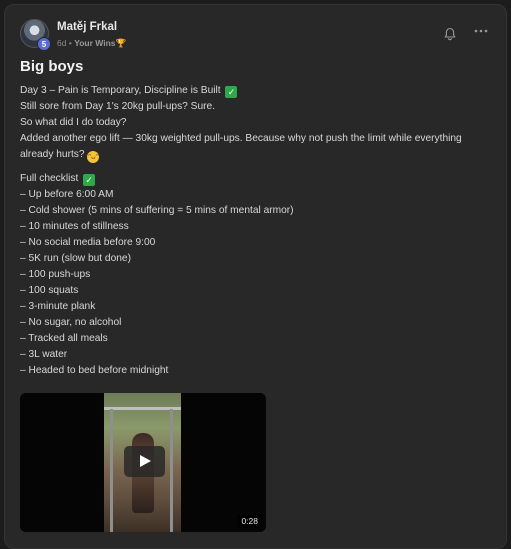 The height and width of the screenshot is (549, 511). What do you see at coordinates (255, 36) in the screenshot?
I see `post-header: 5 Matěj Frkal 6d • Your Wins🏆` at bounding box center [255, 36].